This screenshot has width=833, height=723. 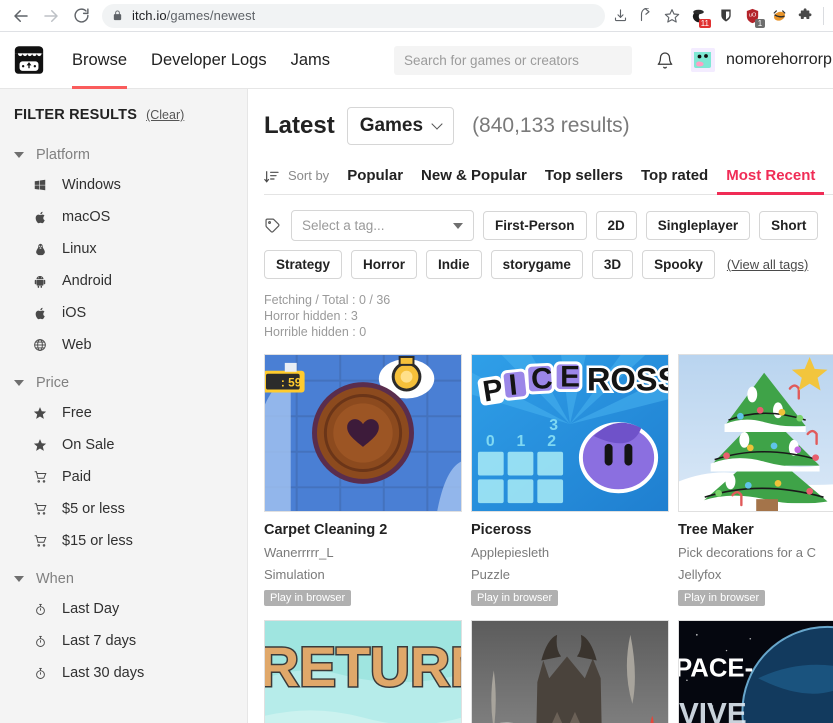 I want to click on sort-tab-popular: Popular, so click(x=375, y=180).